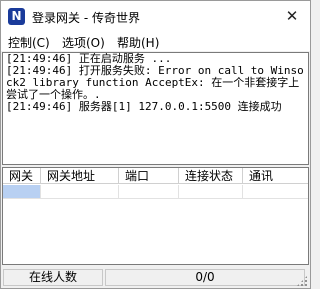 This screenshot has width=320, height=289. I want to click on window-title: 登录网关 - 传奇世界, so click(86, 18).